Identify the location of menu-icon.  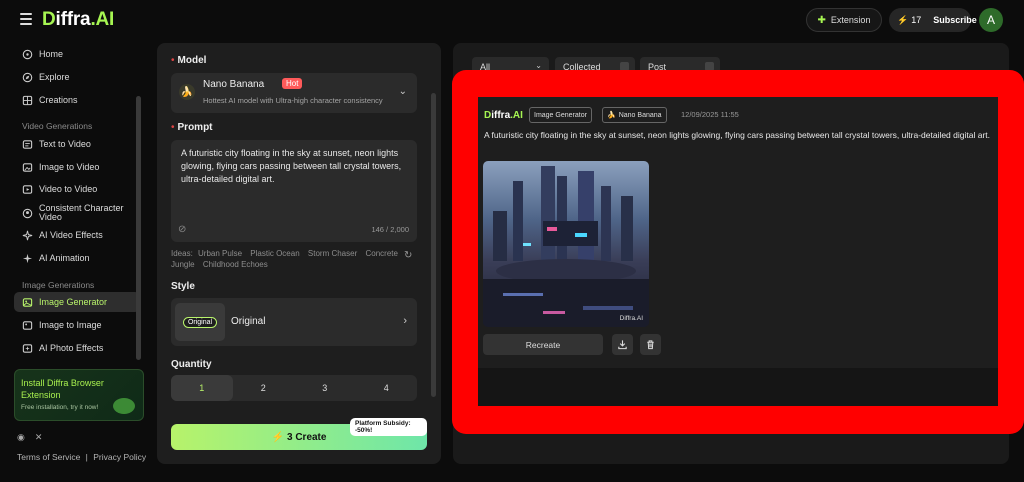
(26, 19).